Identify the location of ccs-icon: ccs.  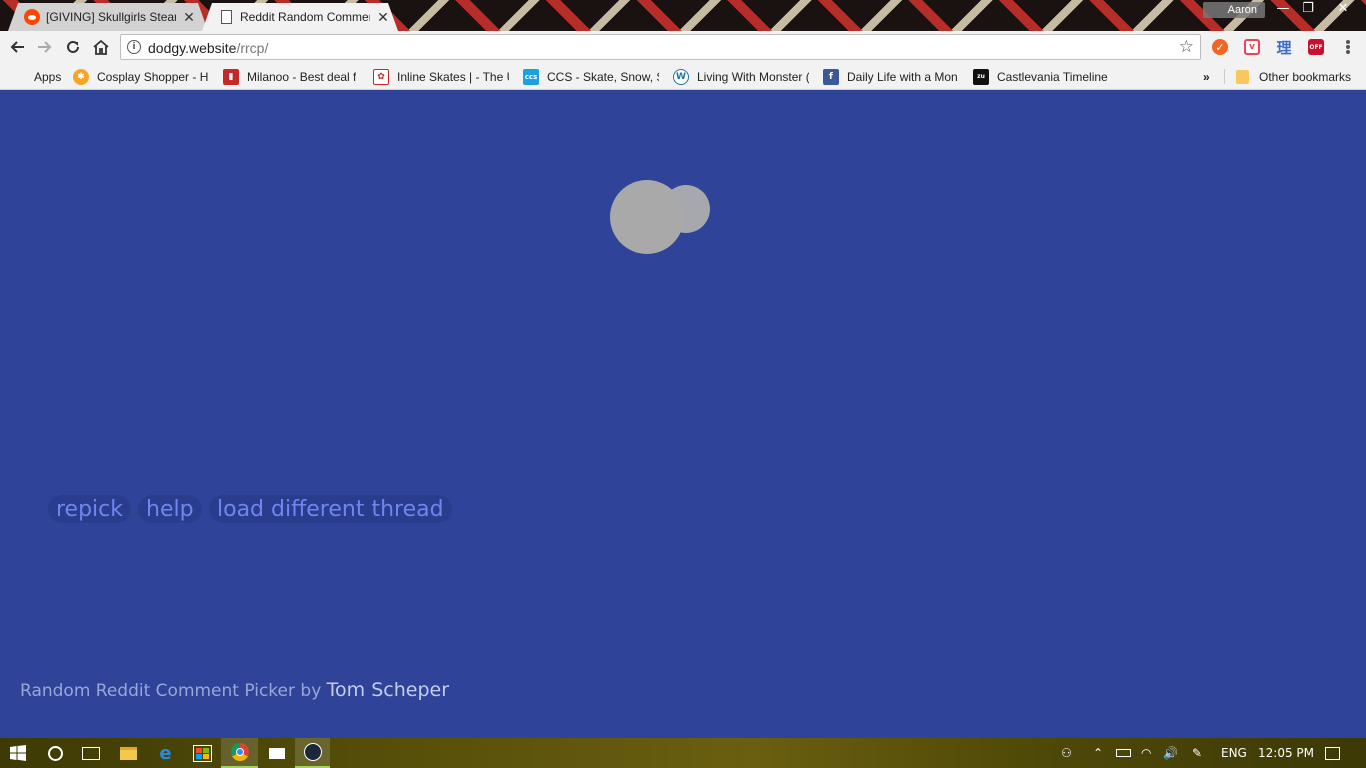
(531, 76).